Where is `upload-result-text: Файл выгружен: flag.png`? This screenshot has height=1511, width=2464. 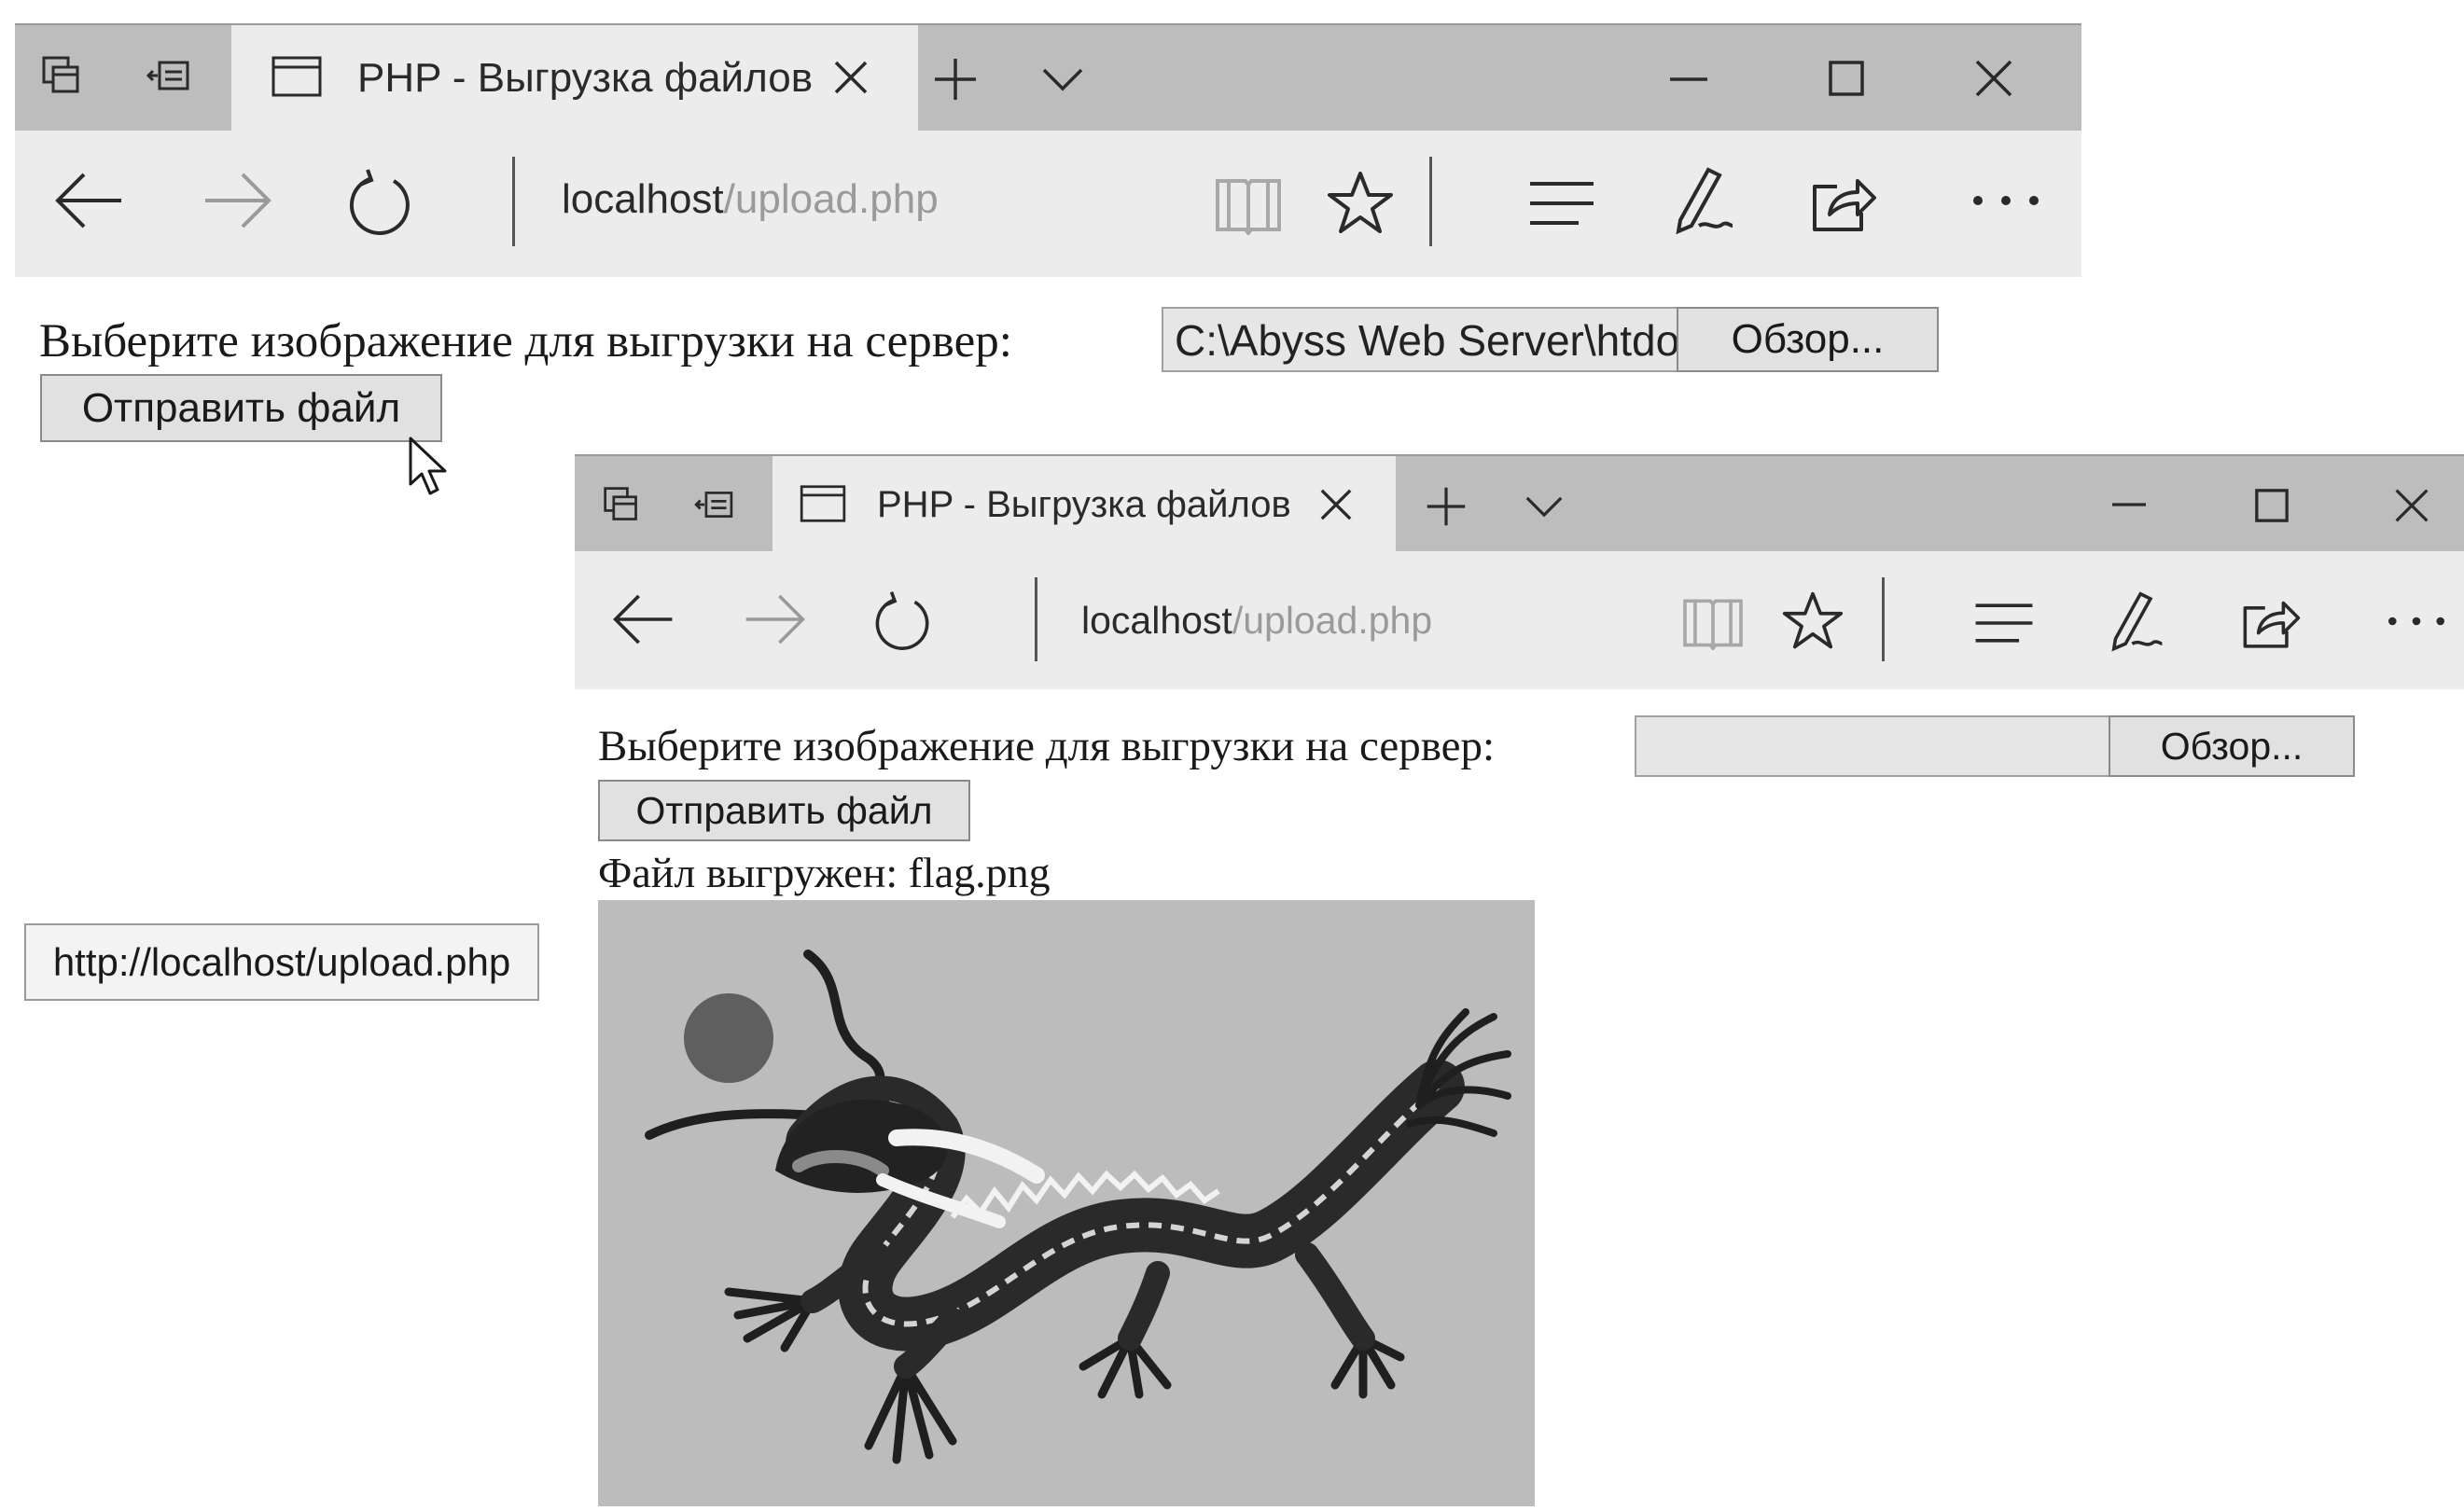
upload-result-text: Файл выгружен: flag.png is located at coordinates (824, 873).